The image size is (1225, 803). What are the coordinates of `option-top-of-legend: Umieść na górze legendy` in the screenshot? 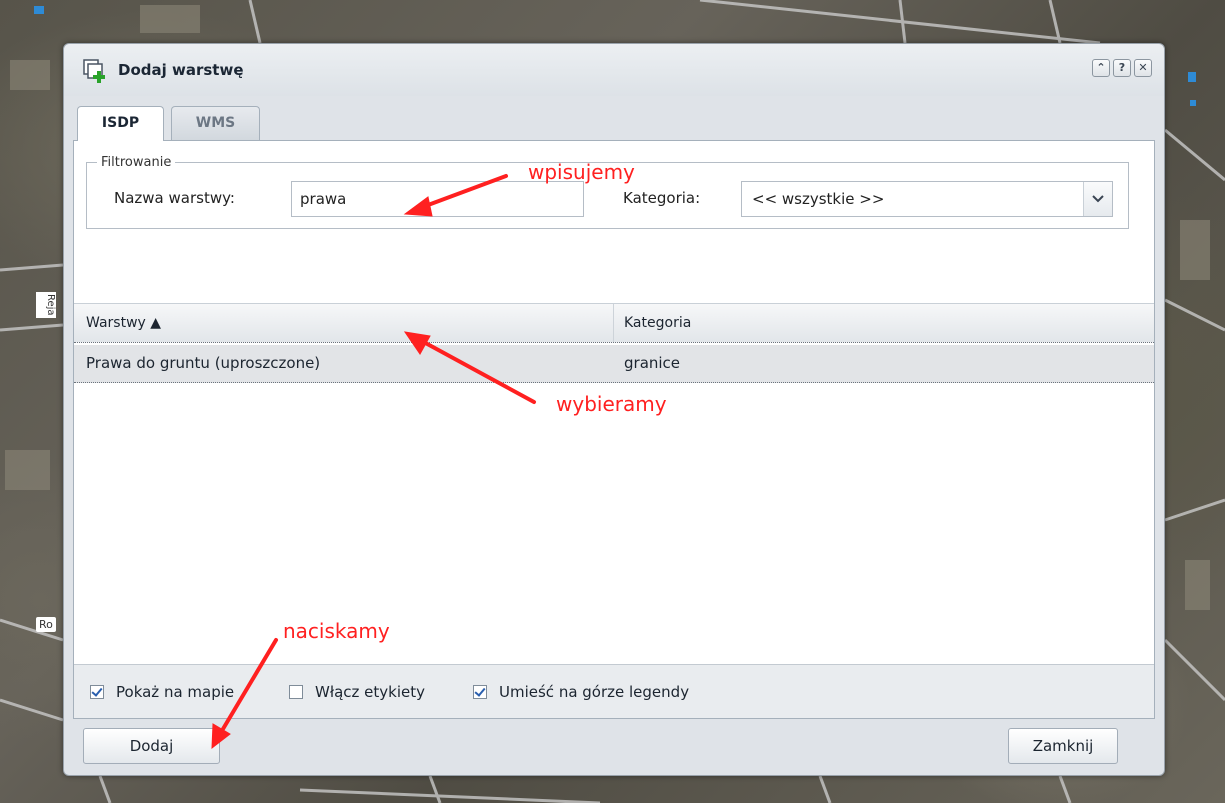 It's located at (581, 692).